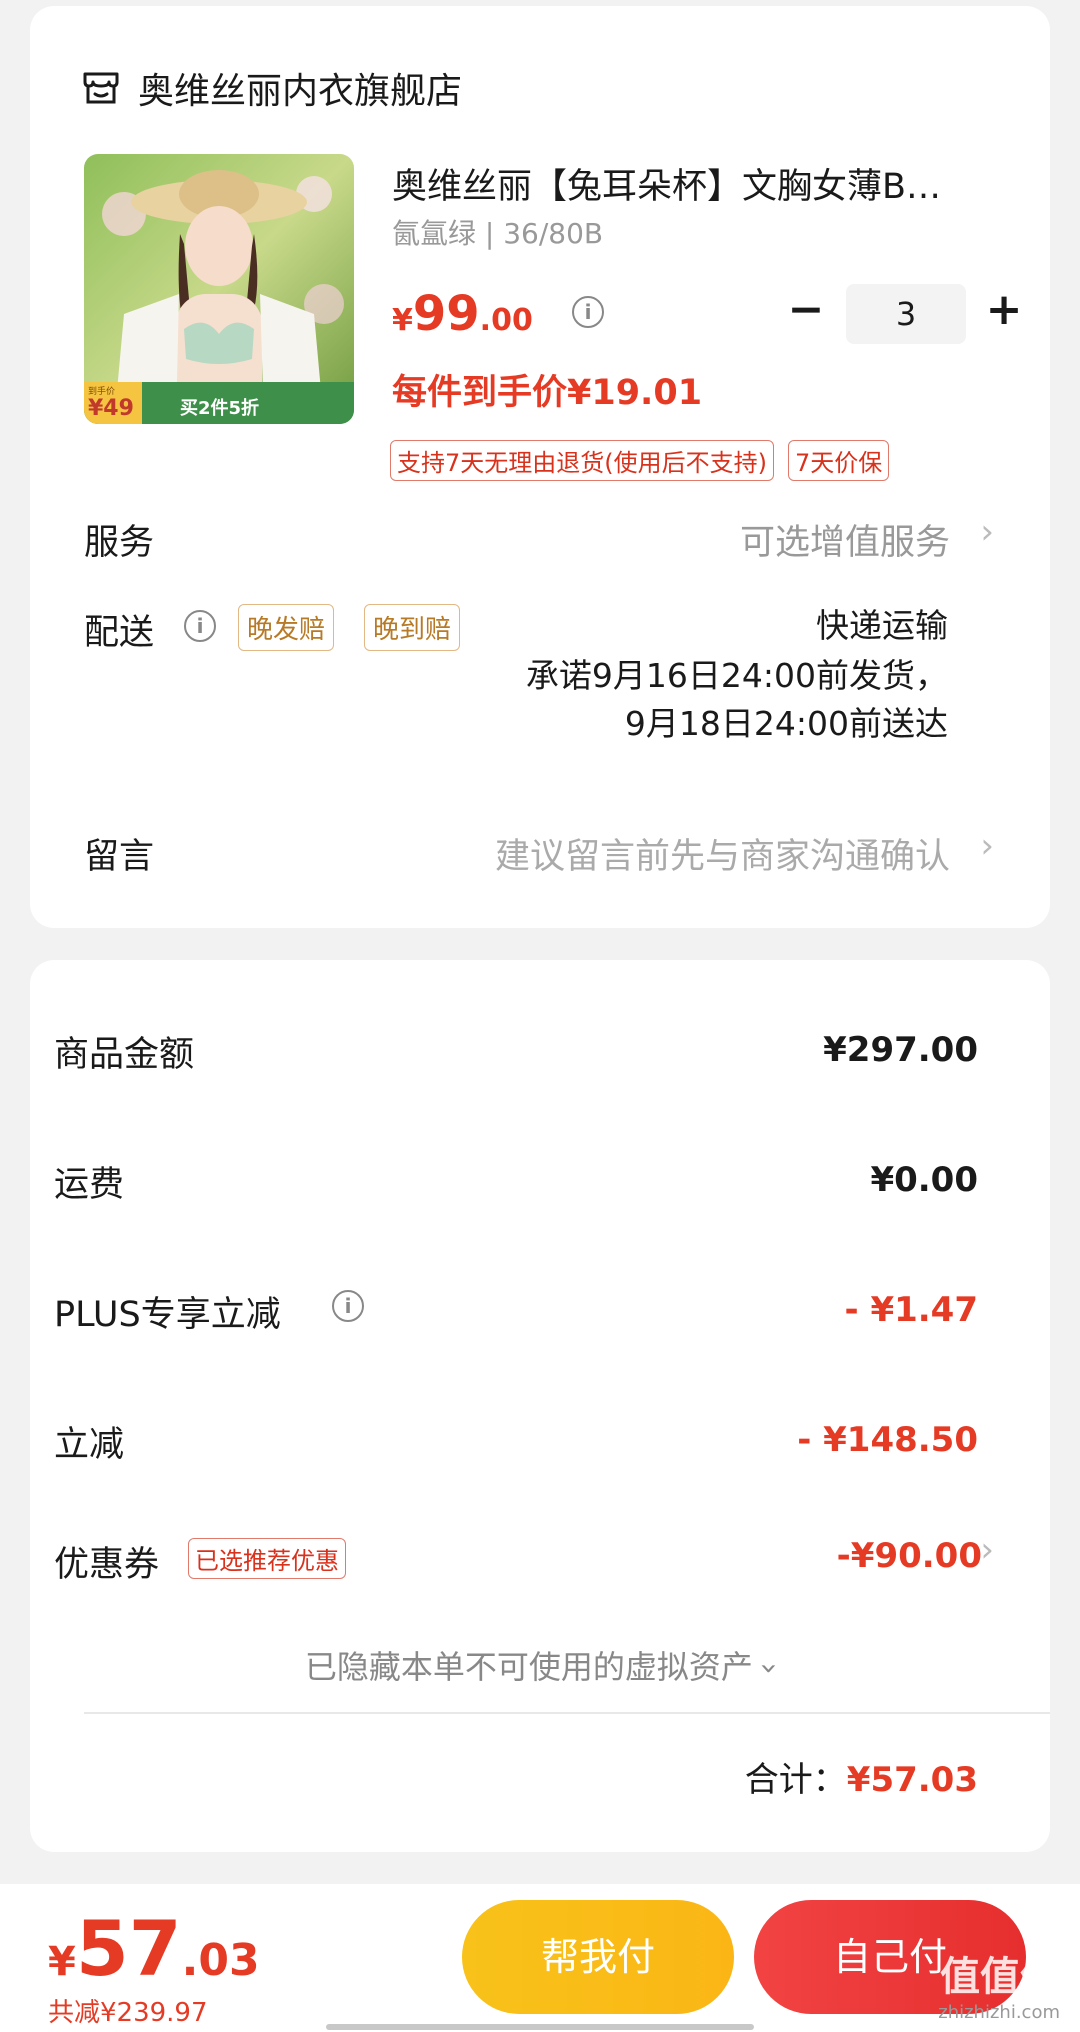 This screenshot has height=2032, width=1080. What do you see at coordinates (769, 1668) in the screenshot?
I see `chevron-down-icon: ›` at bounding box center [769, 1668].